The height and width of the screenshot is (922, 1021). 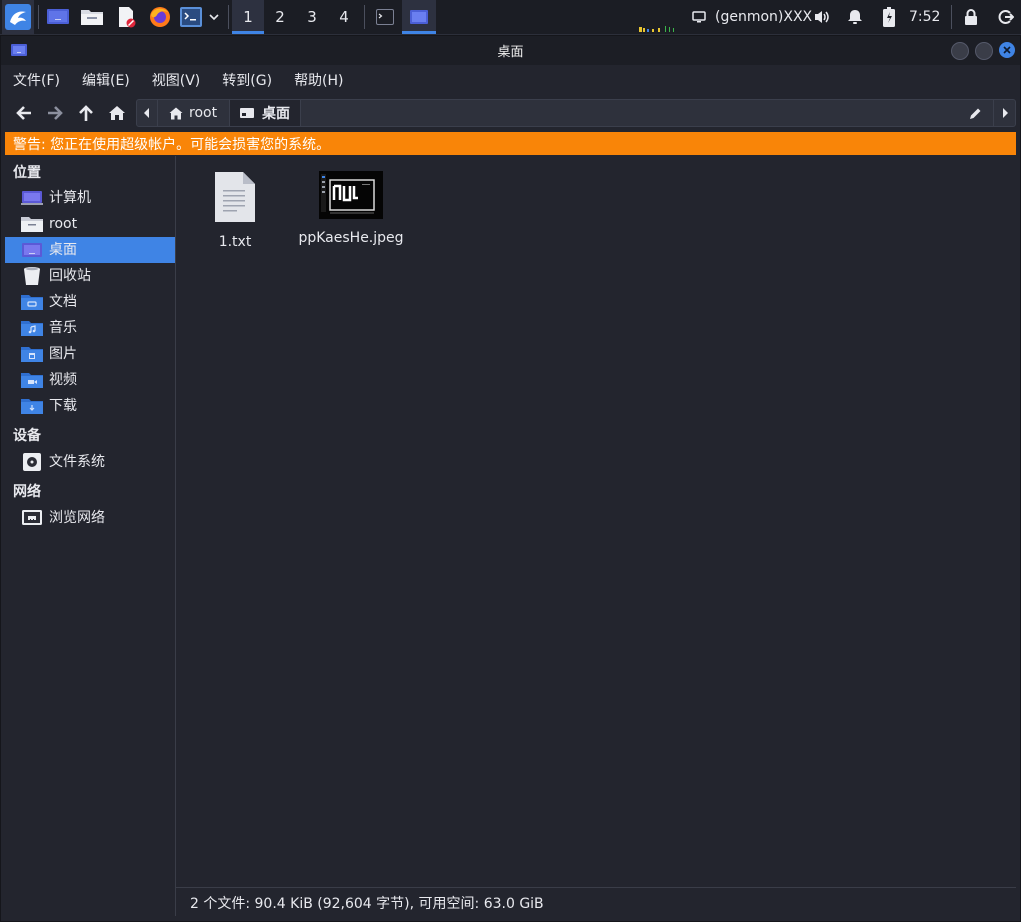 I want to click on notification-bell-icon, so click(x=855, y=17).